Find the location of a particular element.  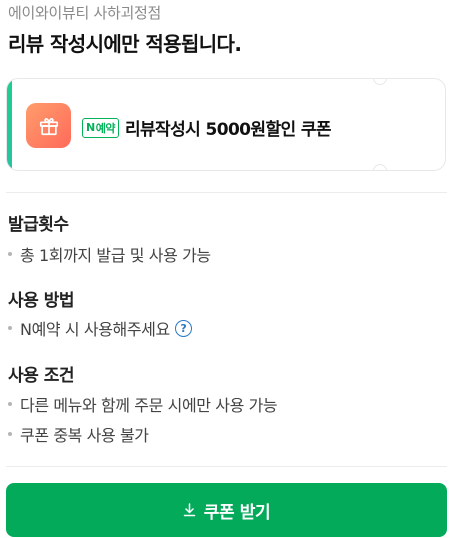

store-name: 에이와이뷰티 사하괴정점 is located at coordinates (84, 13).